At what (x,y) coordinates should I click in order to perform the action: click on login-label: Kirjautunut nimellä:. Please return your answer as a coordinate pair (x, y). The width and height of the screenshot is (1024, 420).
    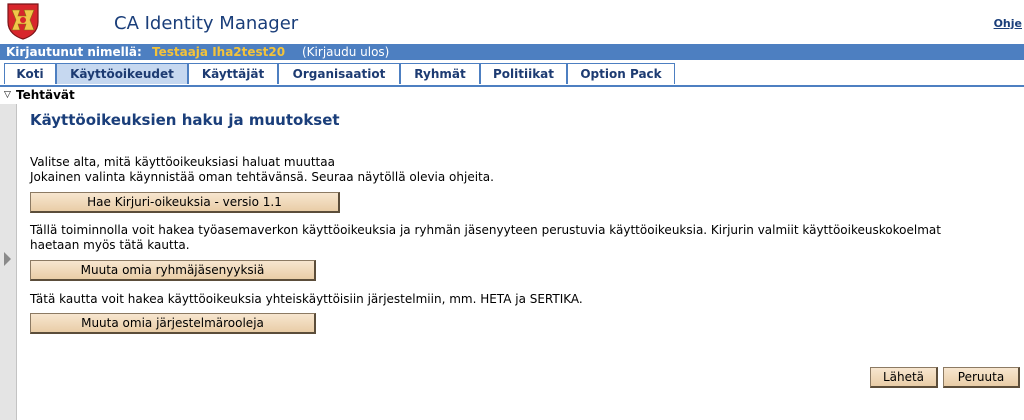
    Looking at the image, I should click on (74, 52).